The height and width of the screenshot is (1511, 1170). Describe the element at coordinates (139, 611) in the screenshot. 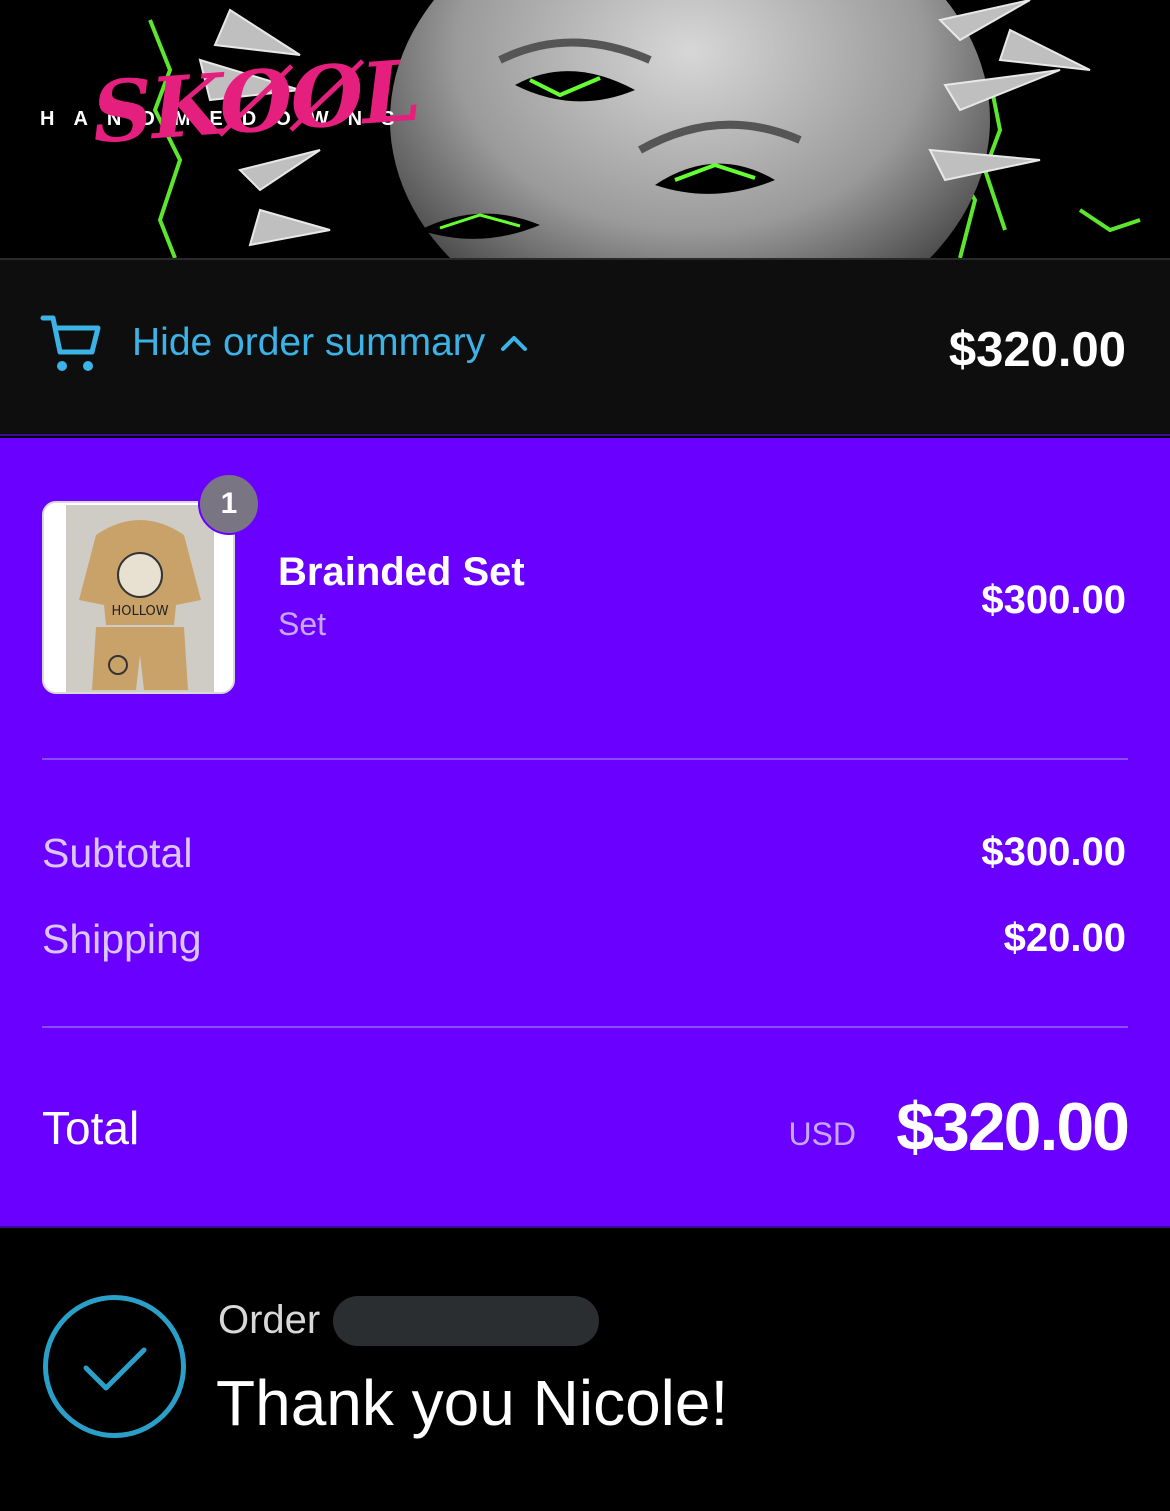

I see `svg-text: HOLLOW` at that location.